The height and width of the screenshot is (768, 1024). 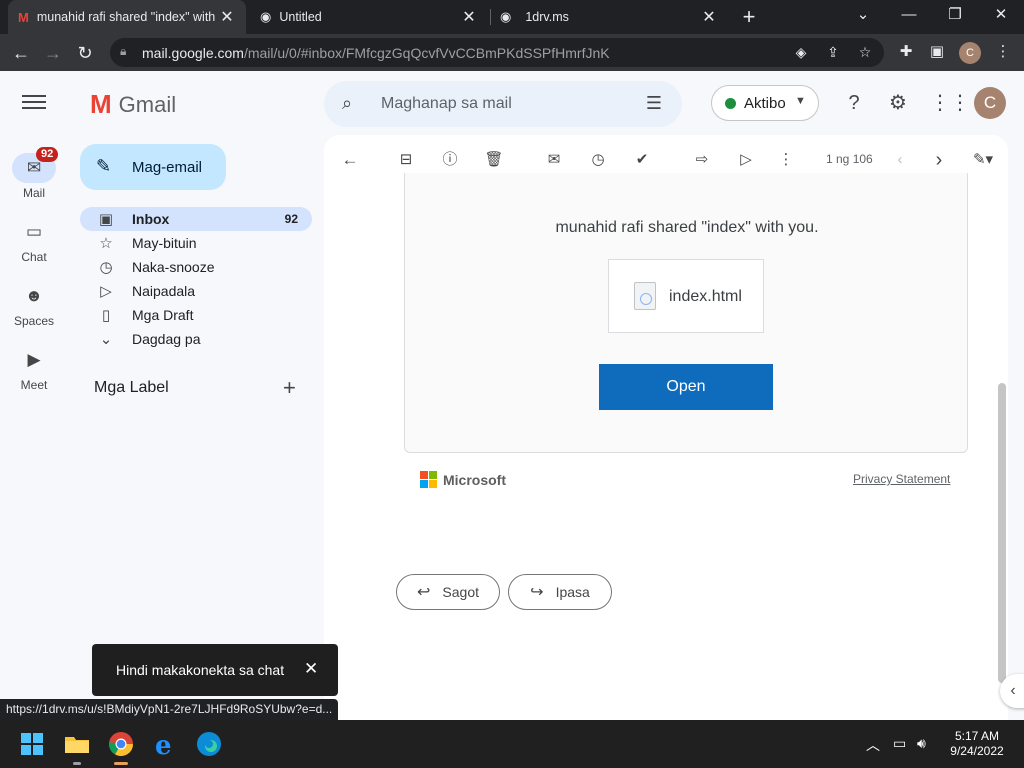 I want to click on tab-title: Untitled, so click(x=300, y=17).